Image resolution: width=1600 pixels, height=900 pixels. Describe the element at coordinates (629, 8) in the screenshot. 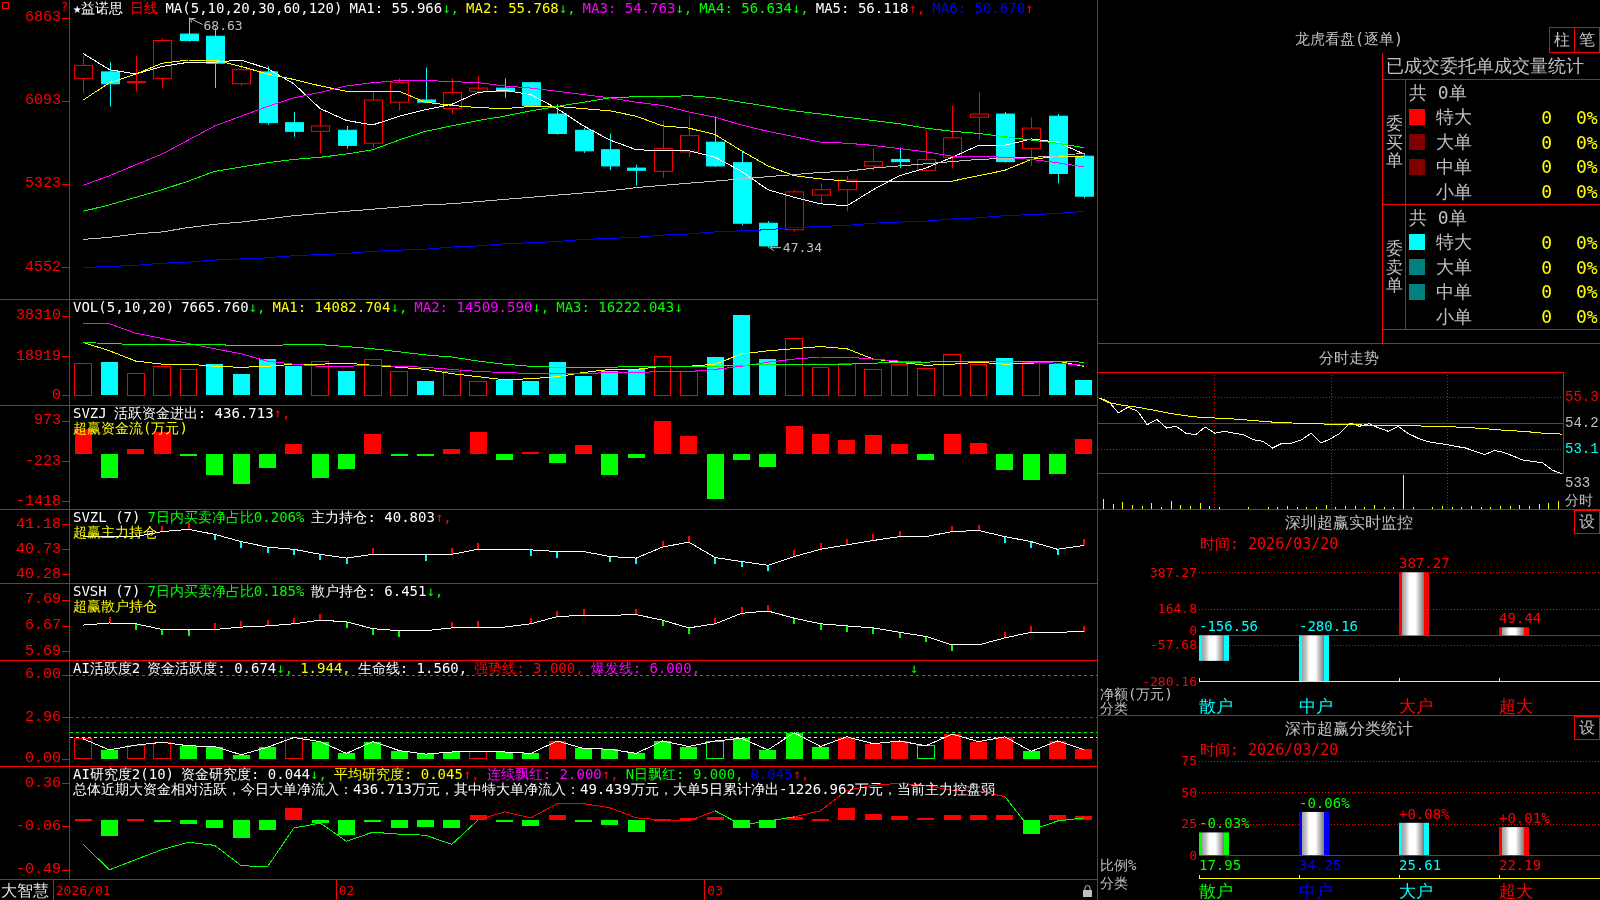

I see `legend-text: MA3: 54.763` at that location.